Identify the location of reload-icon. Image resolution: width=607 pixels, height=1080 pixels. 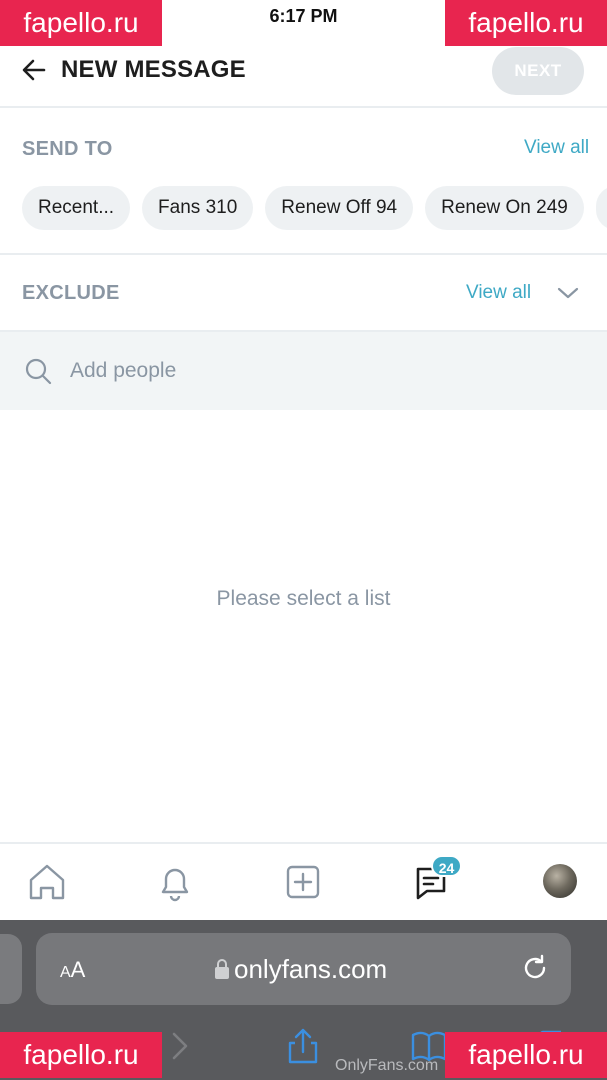
(535, 968).